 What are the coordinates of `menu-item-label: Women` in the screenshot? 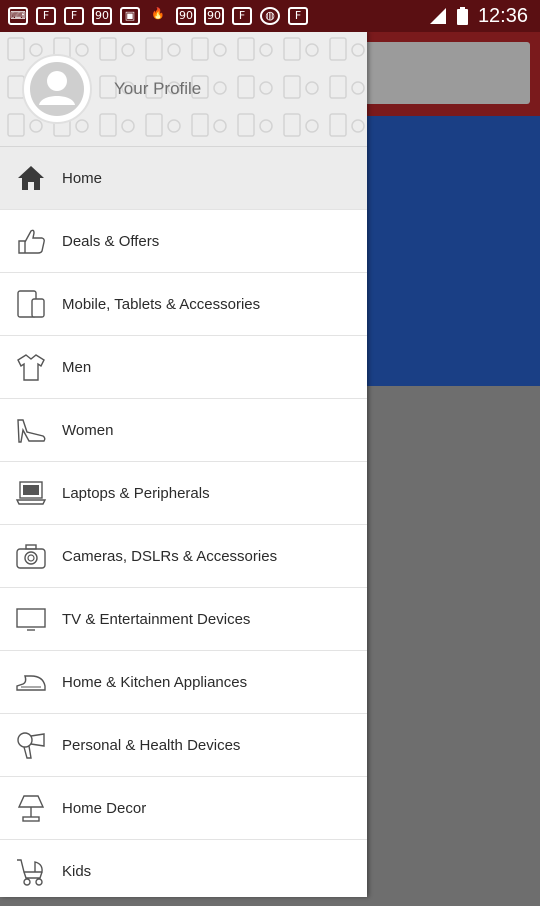 It's located at (88, 430).